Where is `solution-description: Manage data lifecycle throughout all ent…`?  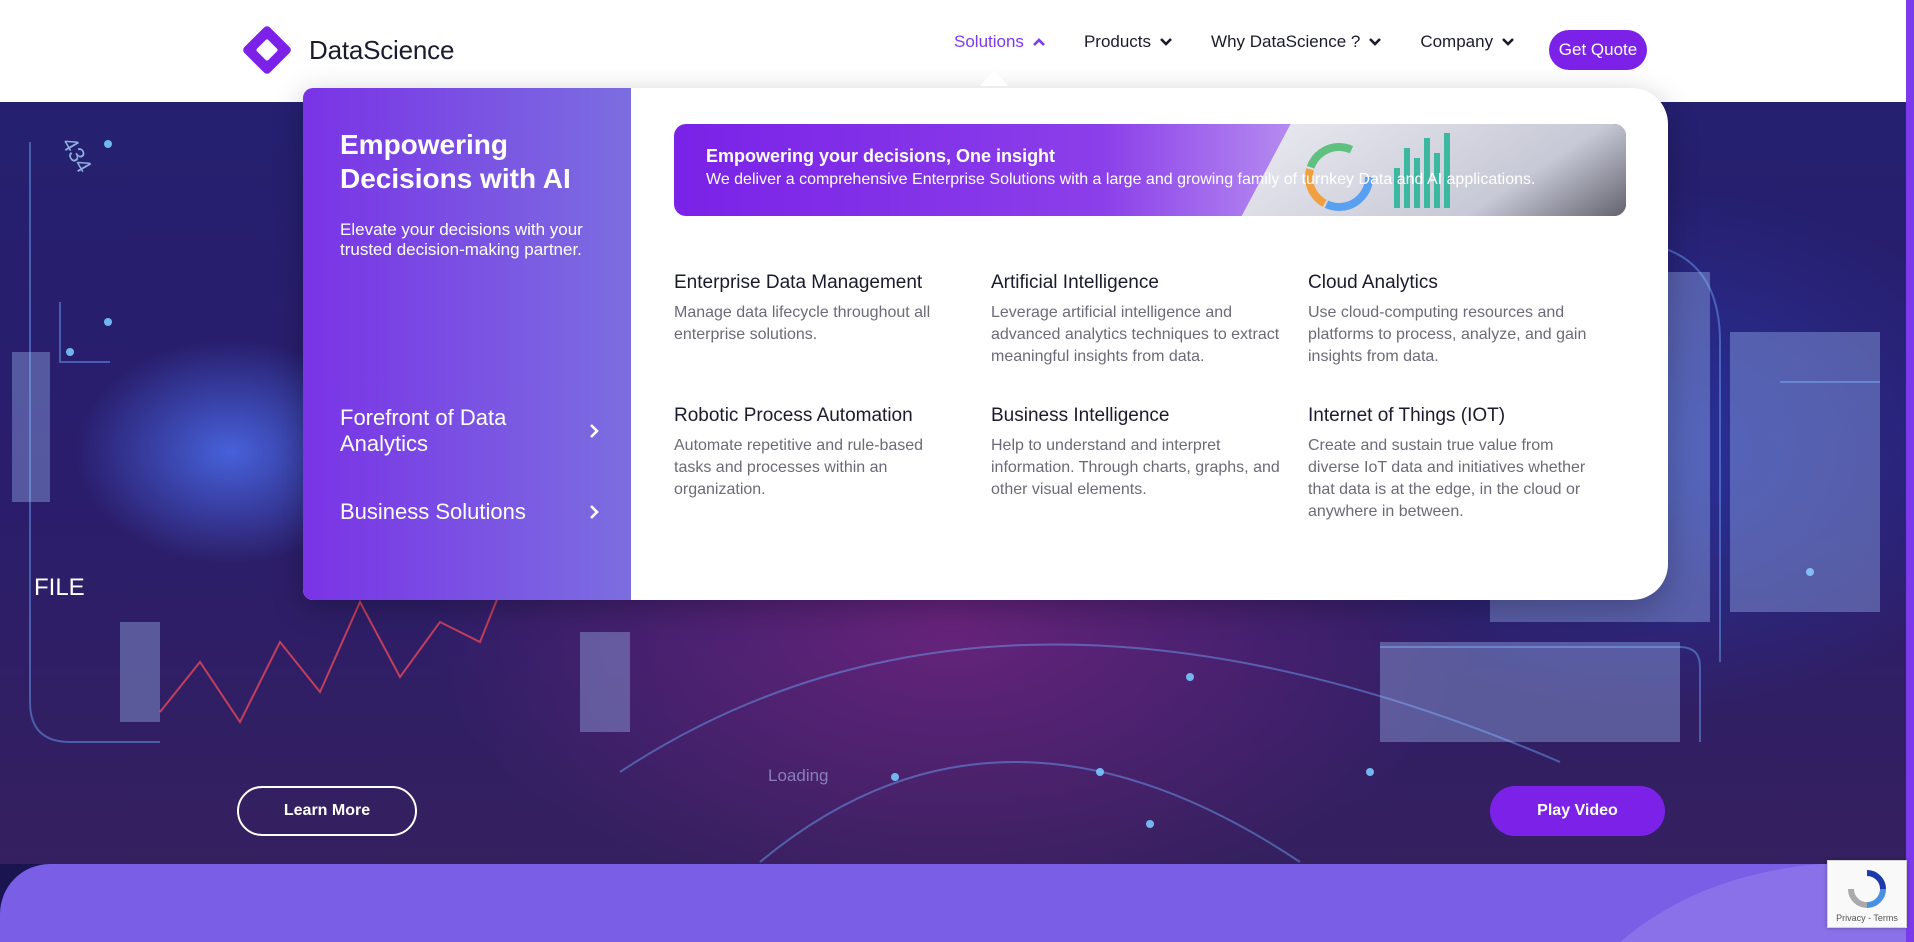
solution-description: Manage data lifecycle throughout all ent… is located at coordinates (802, 323).